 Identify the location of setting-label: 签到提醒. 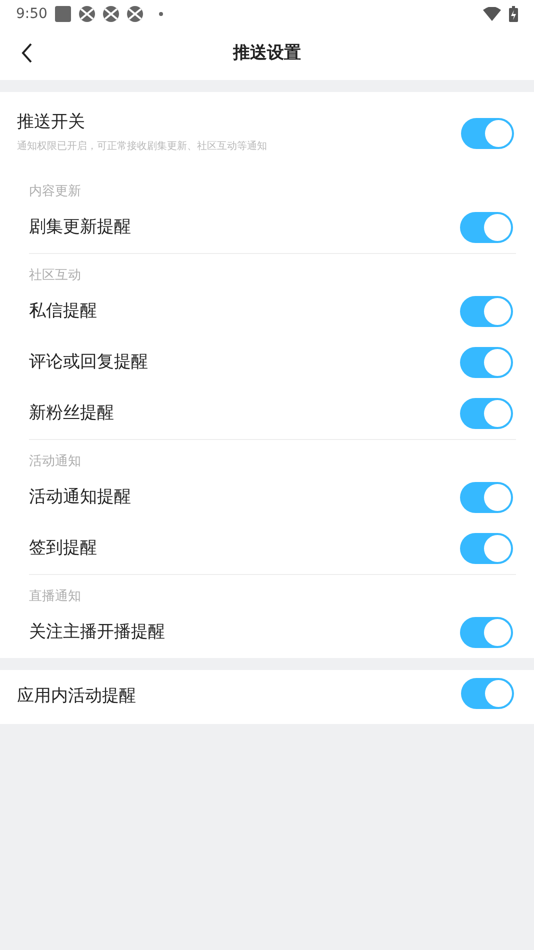
(63, 548).